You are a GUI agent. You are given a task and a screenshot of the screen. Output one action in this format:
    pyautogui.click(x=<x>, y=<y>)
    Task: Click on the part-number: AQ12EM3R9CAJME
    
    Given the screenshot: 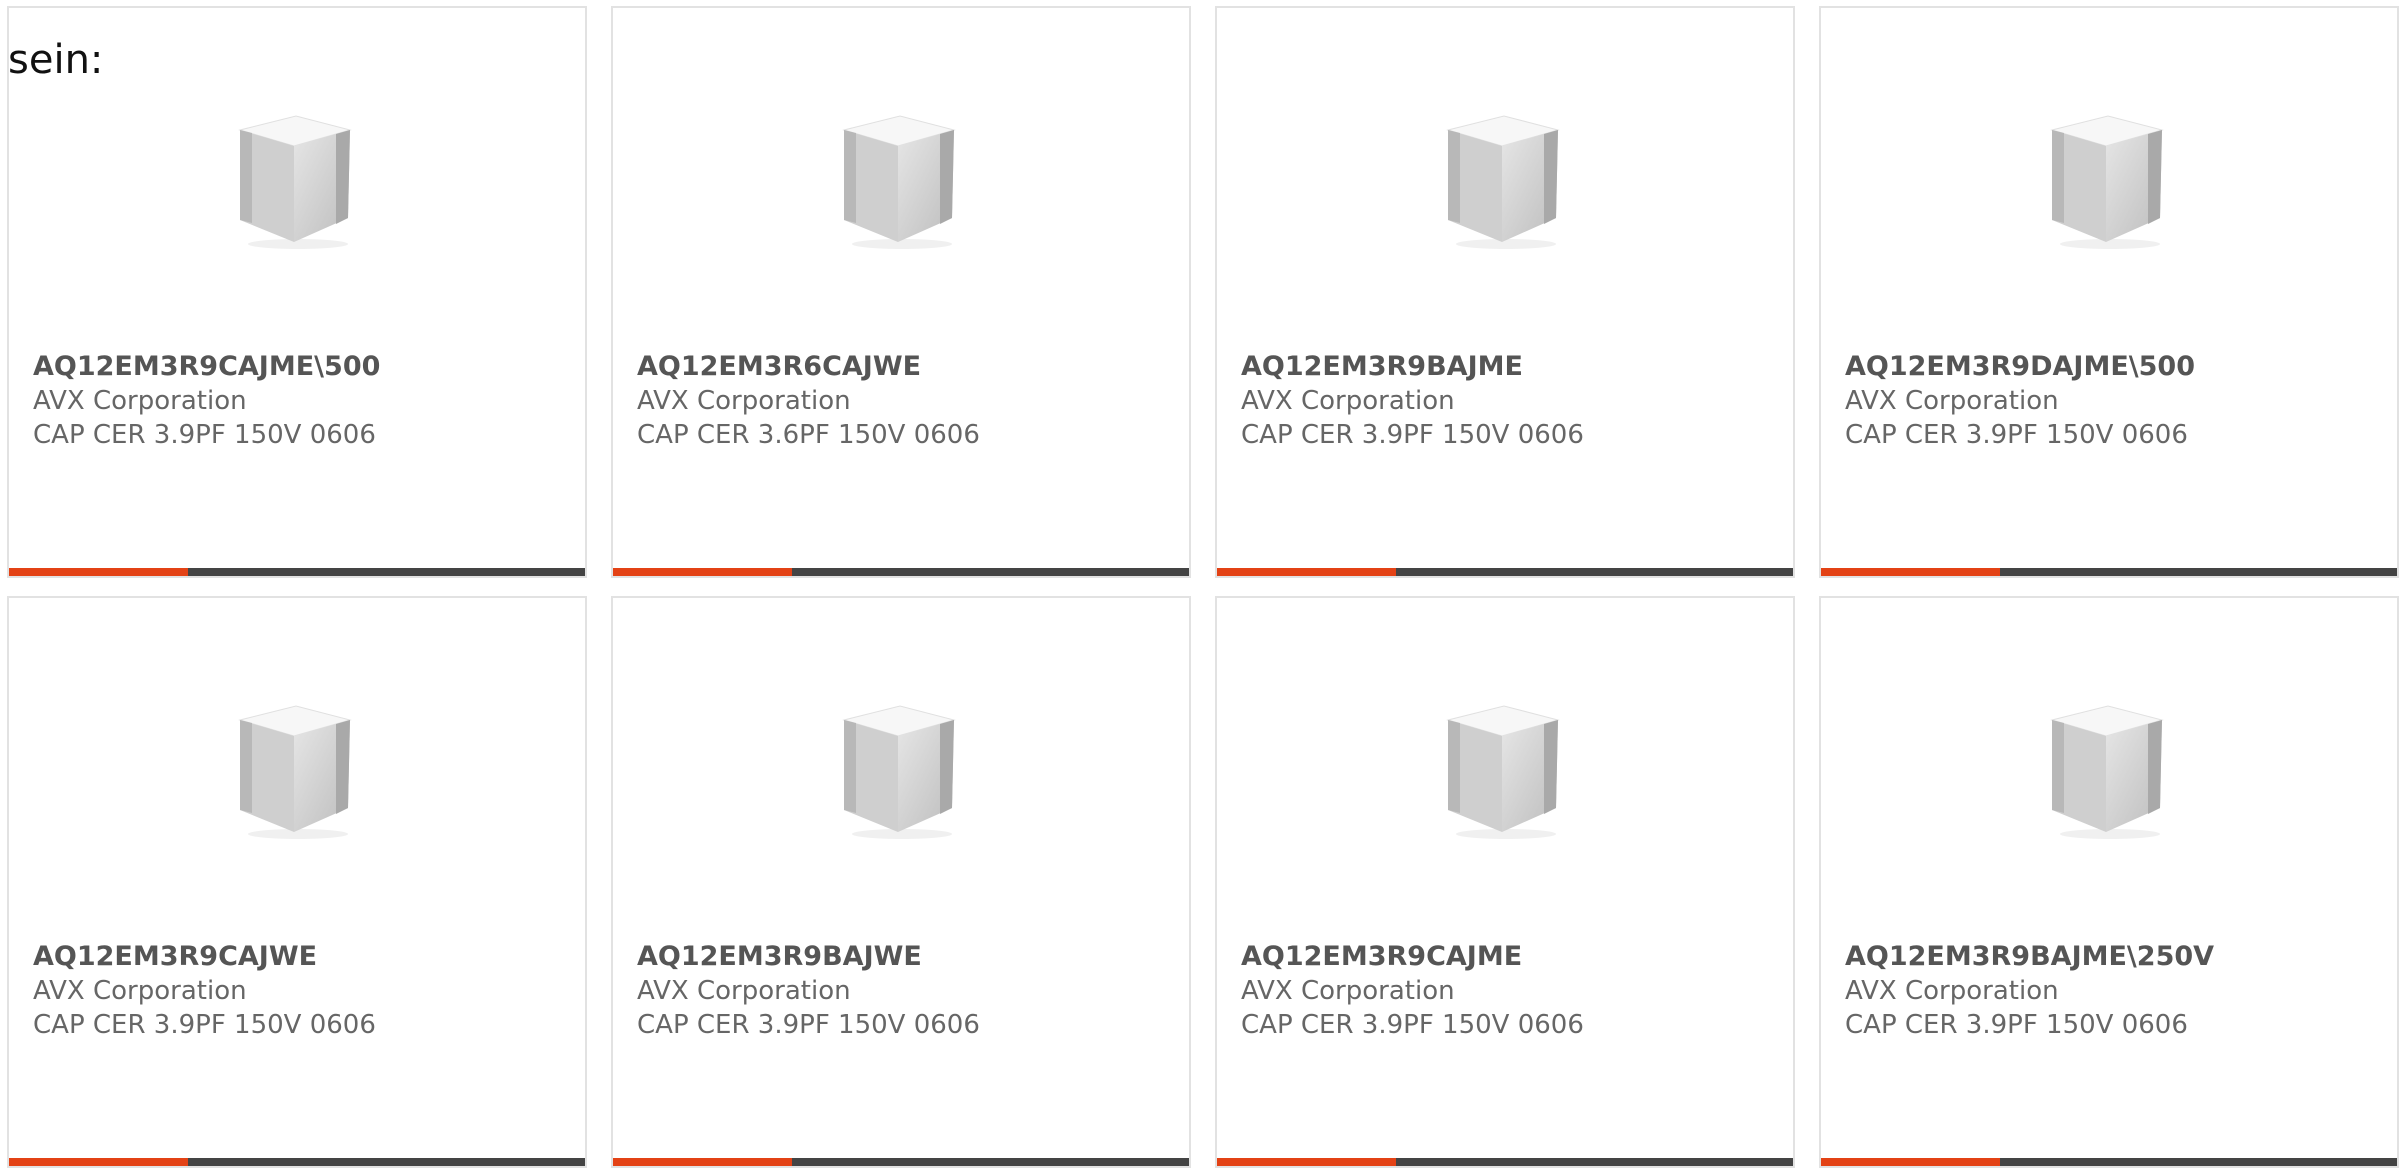 What is the action you would take?
    pyautogui.click(x=1509, y=957)
    